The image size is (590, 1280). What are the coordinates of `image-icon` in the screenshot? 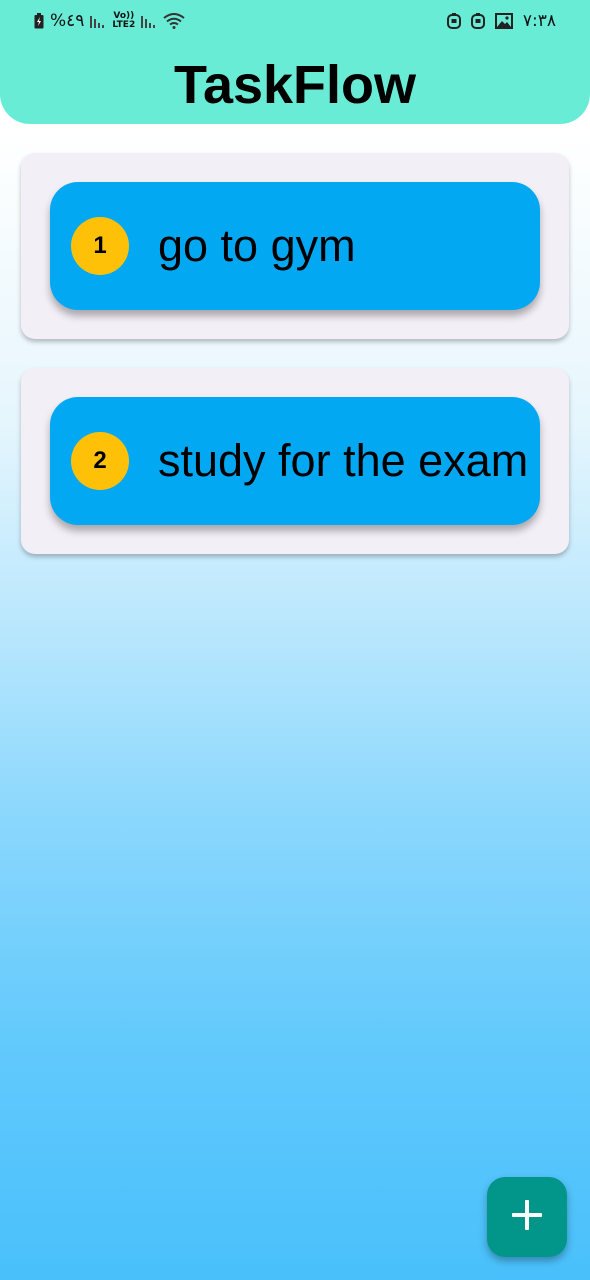 It's located at (503, 21).